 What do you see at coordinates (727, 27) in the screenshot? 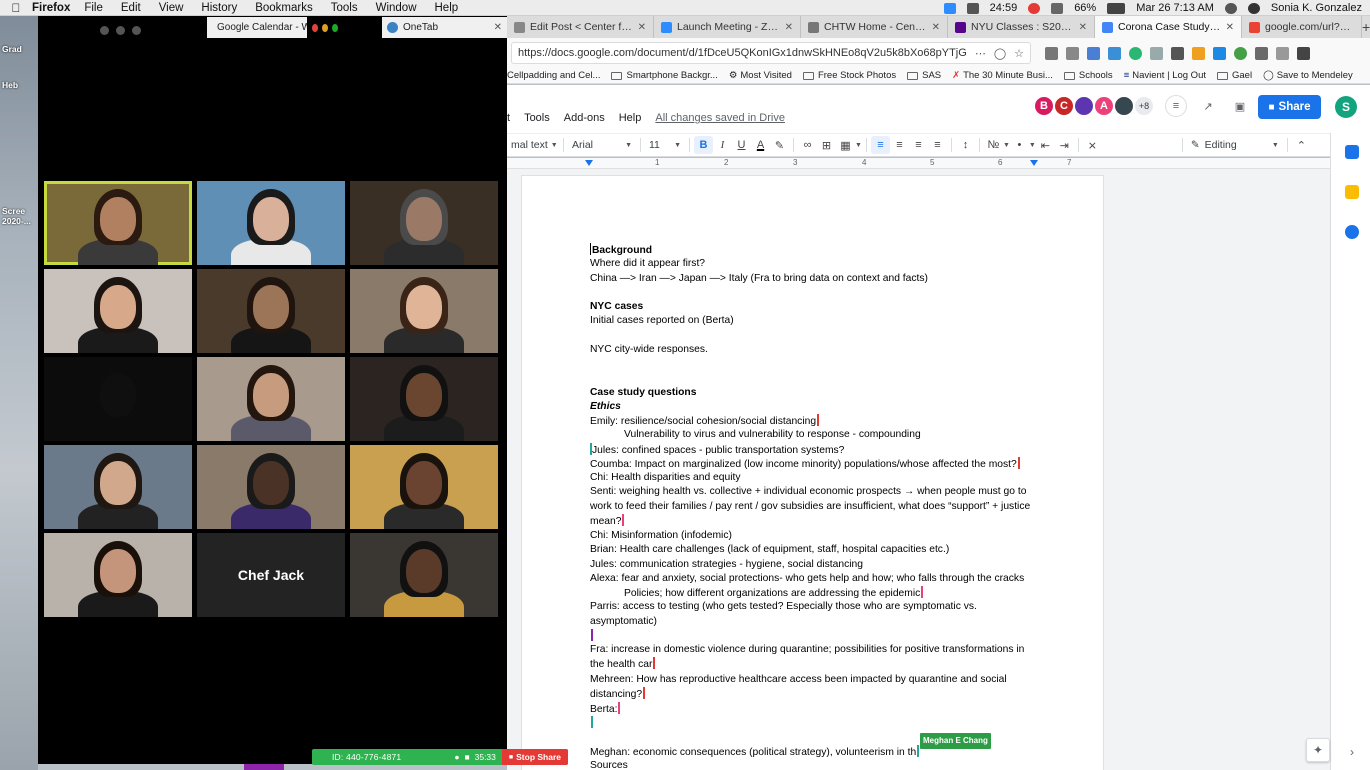
I see `tab-launch-meeting-zoom: Launch Meeting - Zoom ✕` at bounding box center [727, 27].